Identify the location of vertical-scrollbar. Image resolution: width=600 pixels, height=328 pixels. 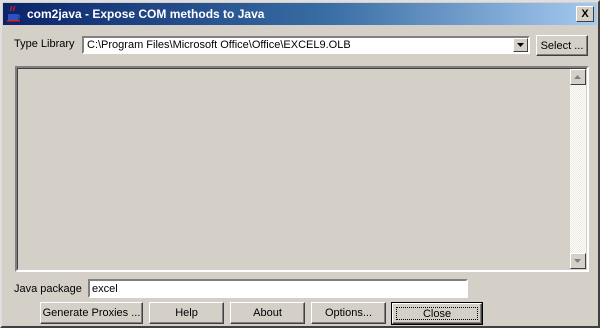
(578, 169).